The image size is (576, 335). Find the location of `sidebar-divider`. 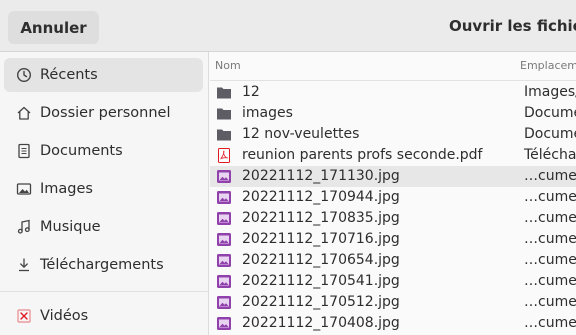

sidebar-divider is located at coordinates (104, 291).